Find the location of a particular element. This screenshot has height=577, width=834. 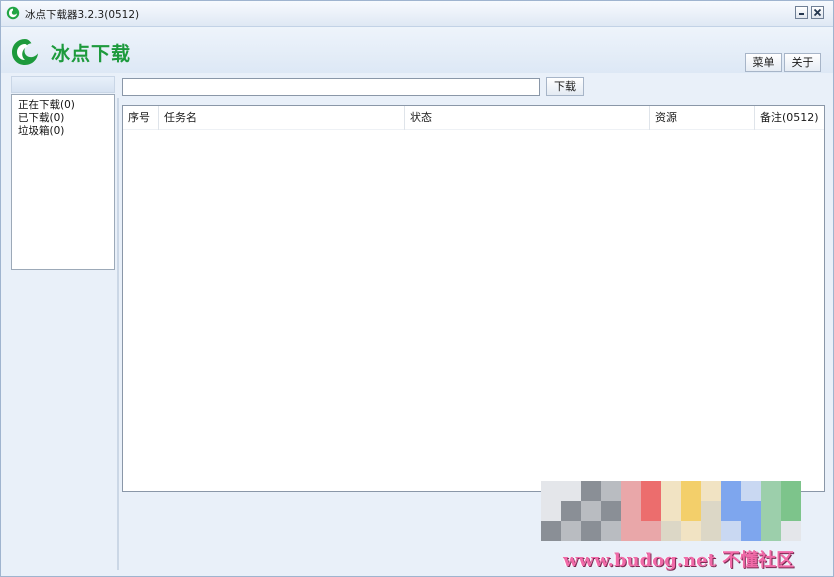

close-icon is located at coordinates (817, 12).